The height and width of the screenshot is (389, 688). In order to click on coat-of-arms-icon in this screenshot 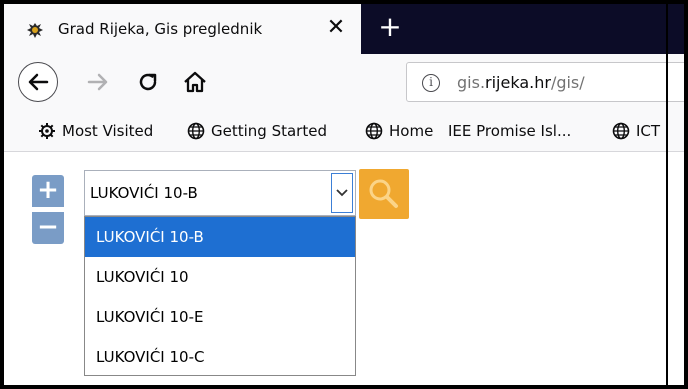, I will do `click(35, 30)`.